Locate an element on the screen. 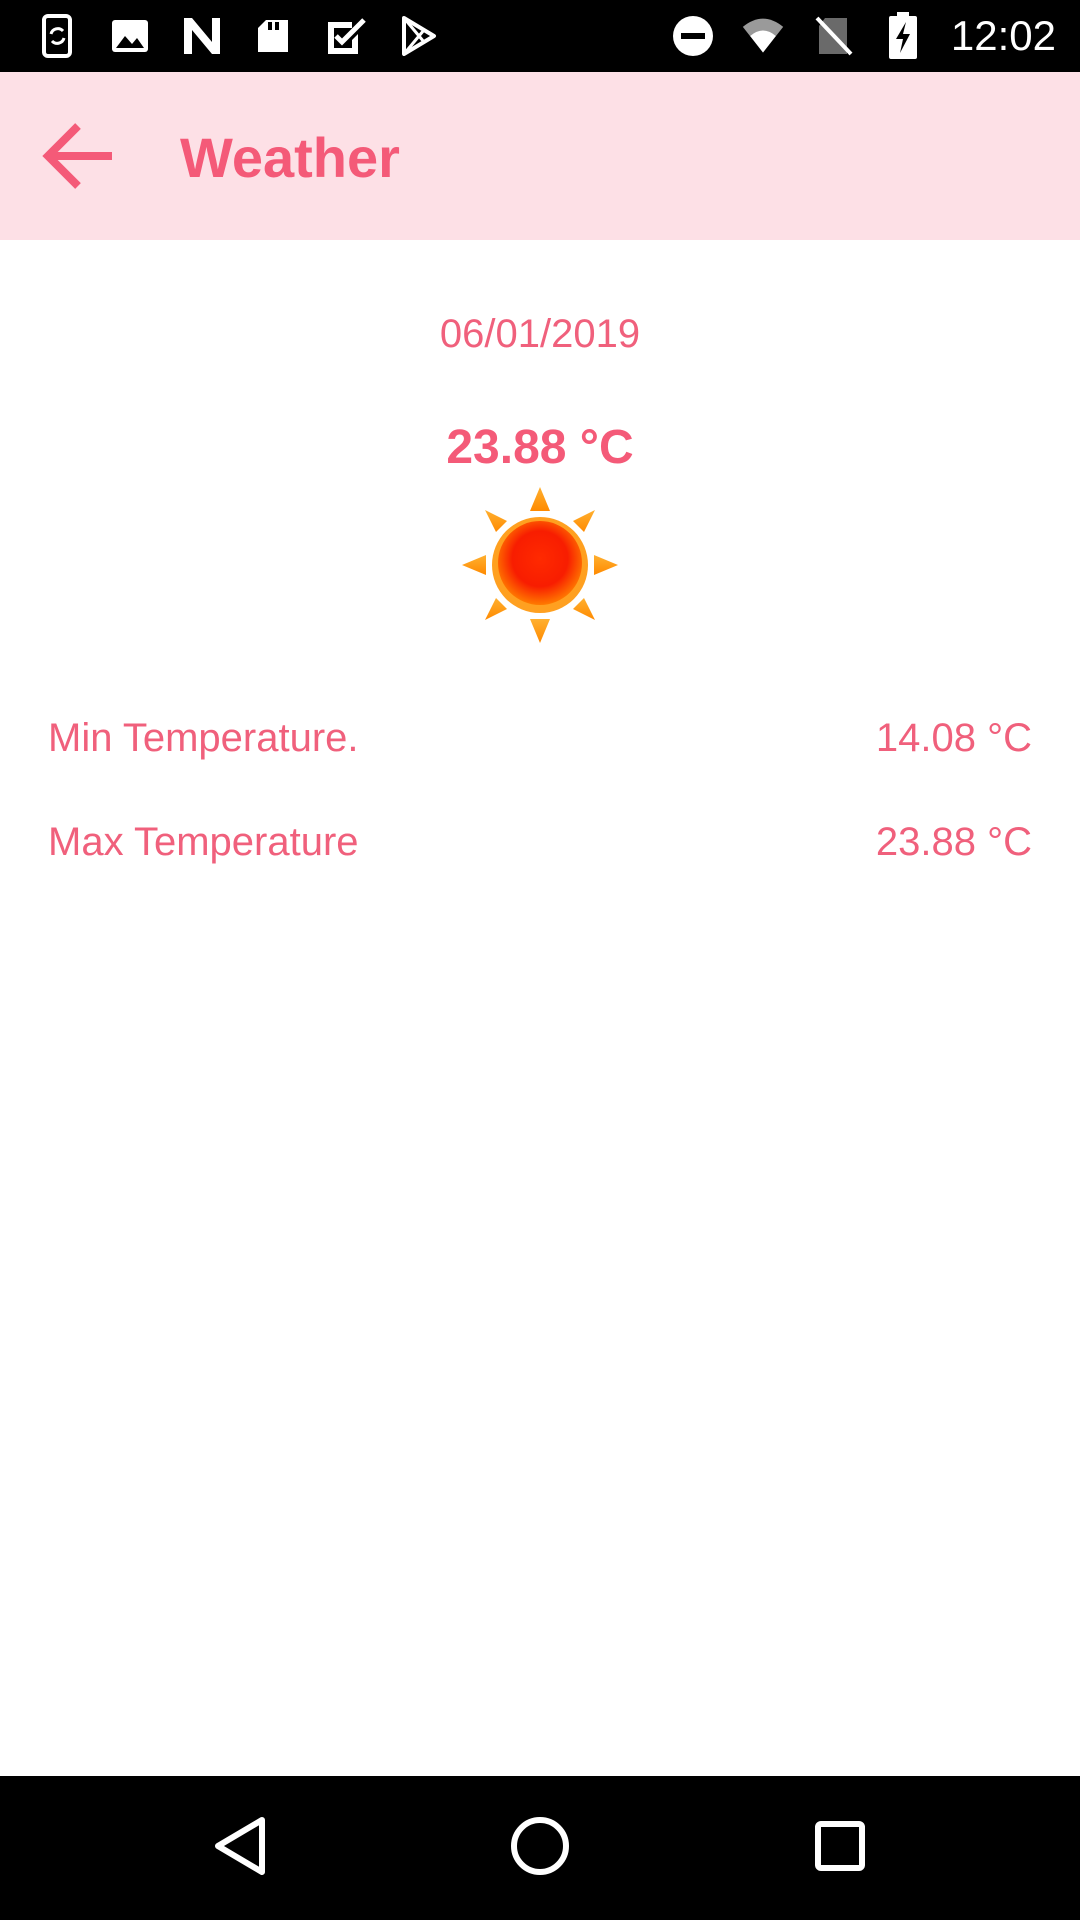 The height and width of the screenshot is (1920, 1080). nav-recents-icon is located at coordinates (840, 1848).